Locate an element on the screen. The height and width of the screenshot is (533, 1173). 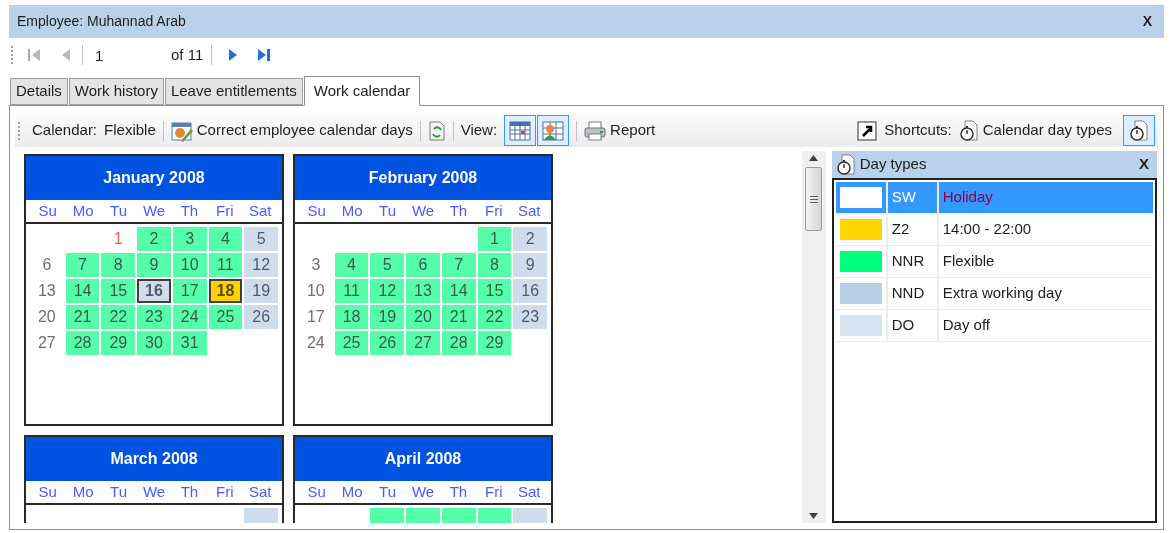
report-button: Report is located at coordinates (620, 130).